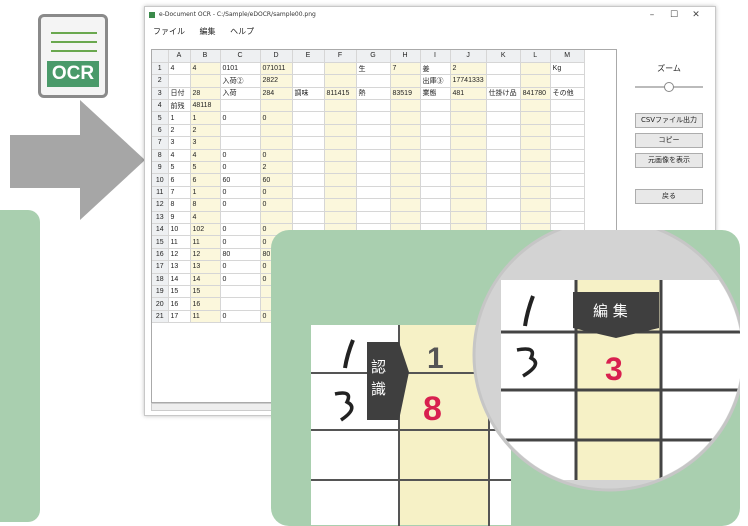  Describe the element at coordinates (160, 131) in the screenshot. I see `row-number: 6` at that location.